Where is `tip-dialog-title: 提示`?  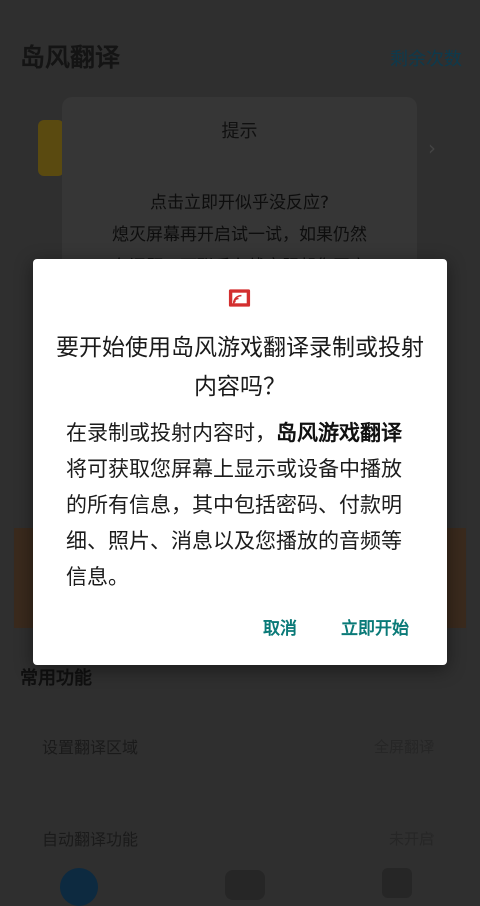 tip-dialog-title: 提示 is located at coordinates (239, 131).